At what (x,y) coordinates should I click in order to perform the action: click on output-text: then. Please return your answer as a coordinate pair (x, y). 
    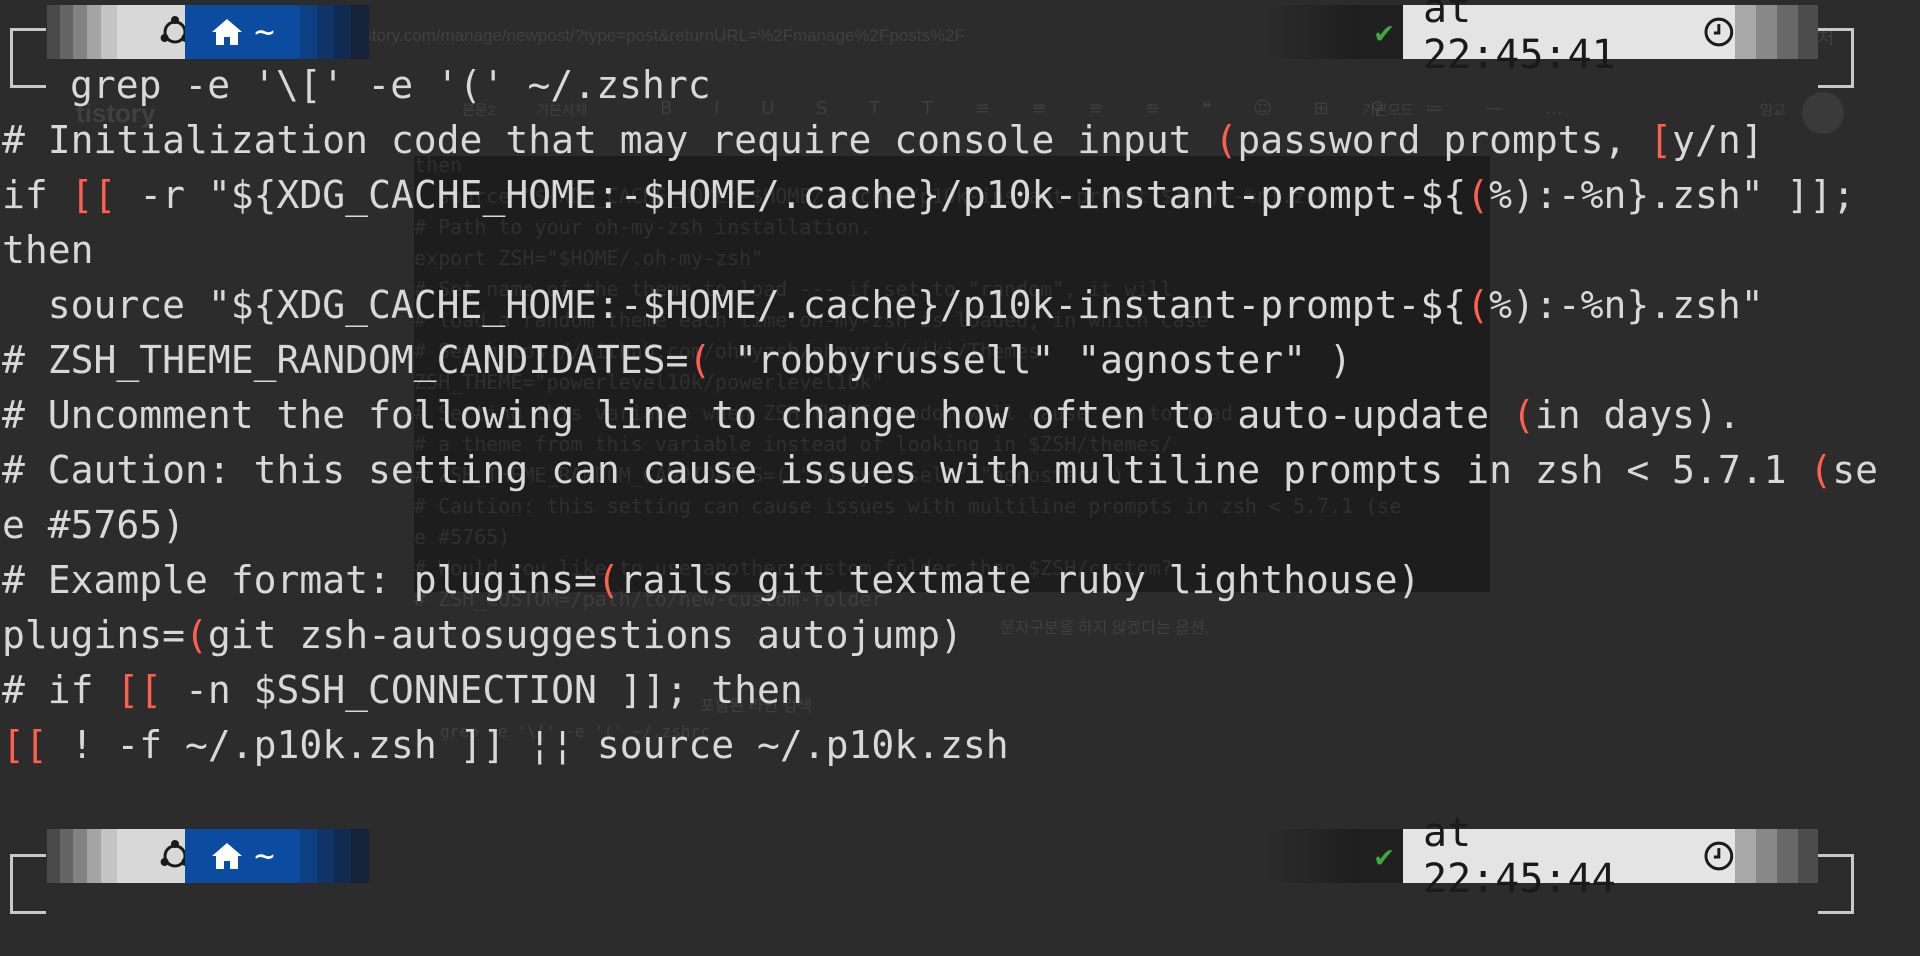
    Looking at the image, I should click on (48, 250).